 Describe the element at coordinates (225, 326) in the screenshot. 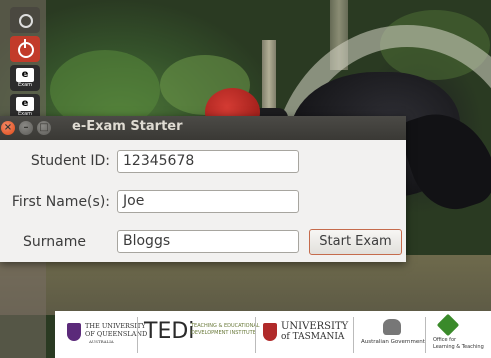

I see `tedi-sub1: TEACHING & EDUCATIONAL` at that location.